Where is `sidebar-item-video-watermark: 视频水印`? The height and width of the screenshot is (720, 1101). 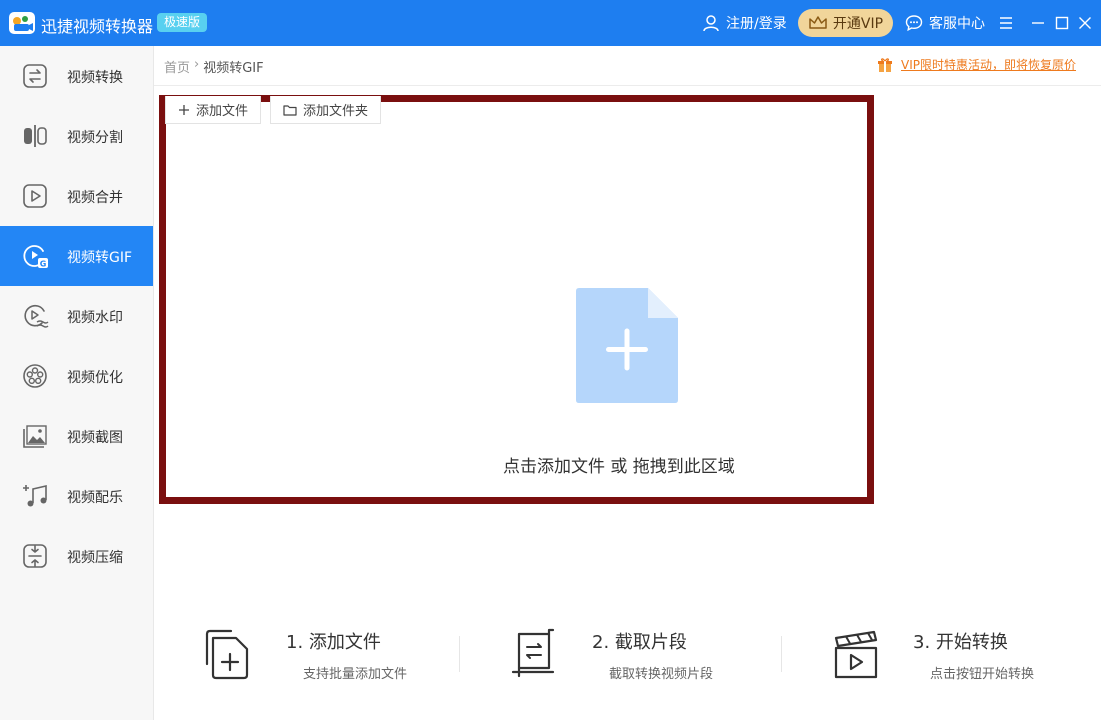
sidebar-item-video-watermark: 视频水印 is located at coordinates (76, 316).